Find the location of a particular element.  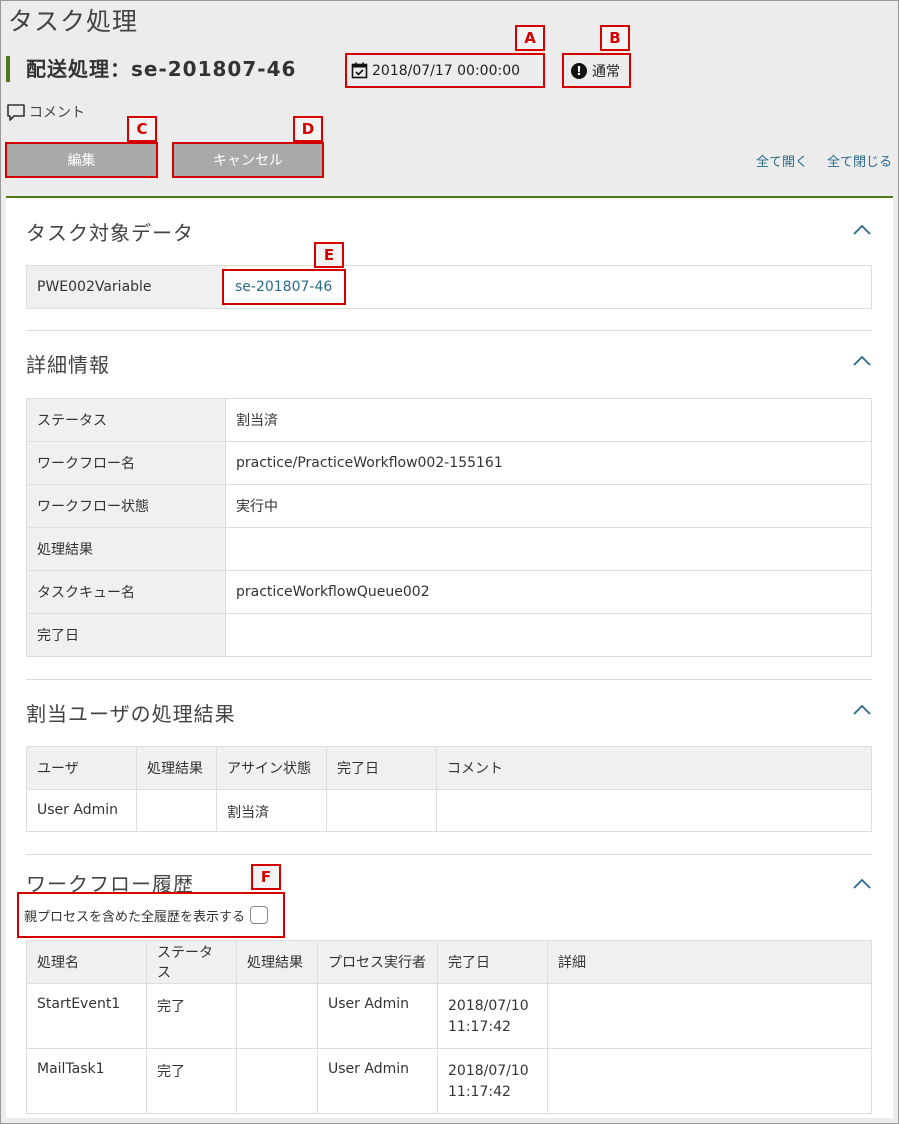

show-all-history-label: 親プロセスを含めた全履歴を表示する is located at coordinates (135, 917).